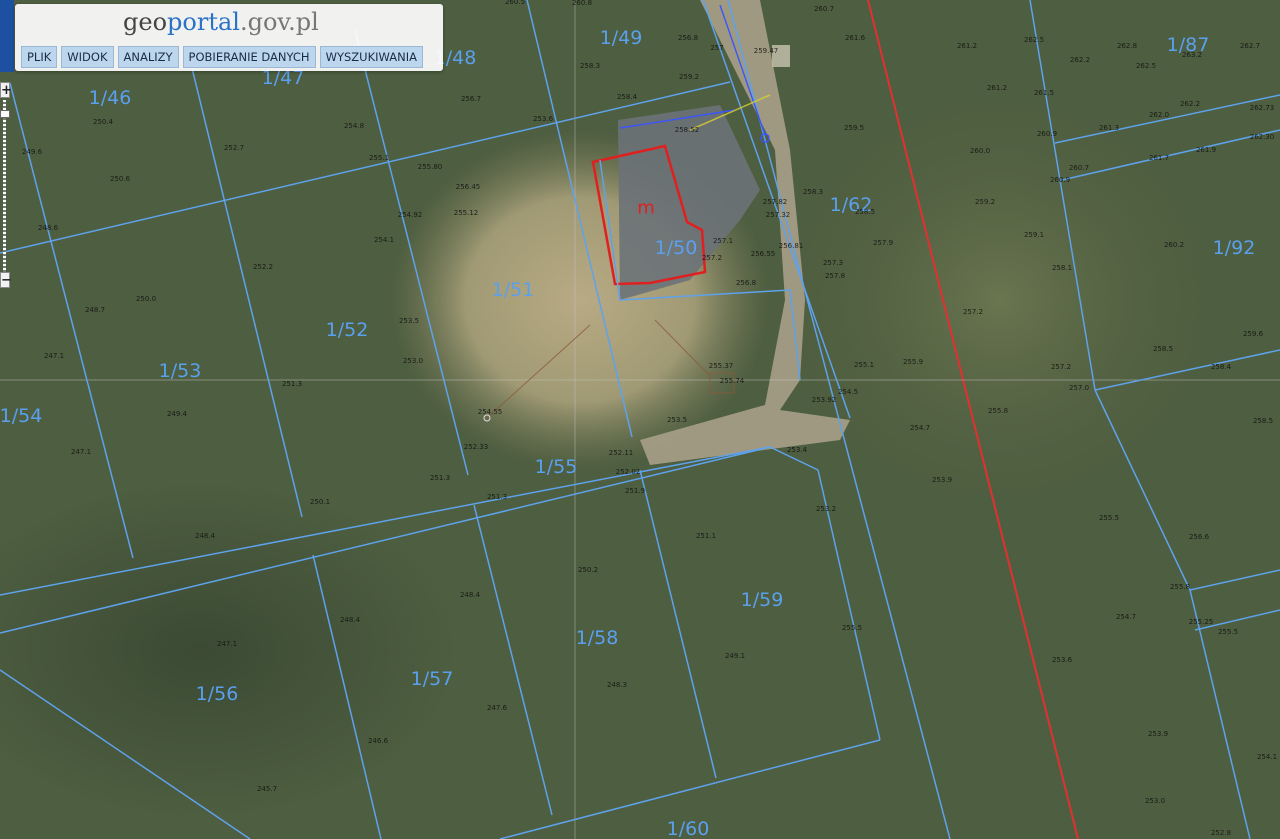 This screenshot has width=1280, height=839. I want to click on zoom-slider-track, so click(4, 186).